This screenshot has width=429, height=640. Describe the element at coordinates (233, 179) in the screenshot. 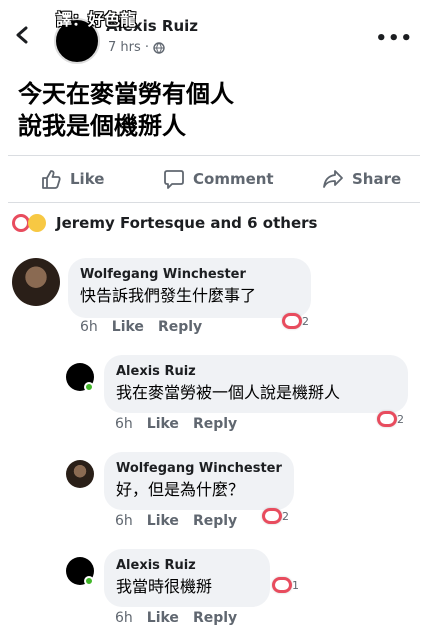

I see `comment-label: Comment` at that location.